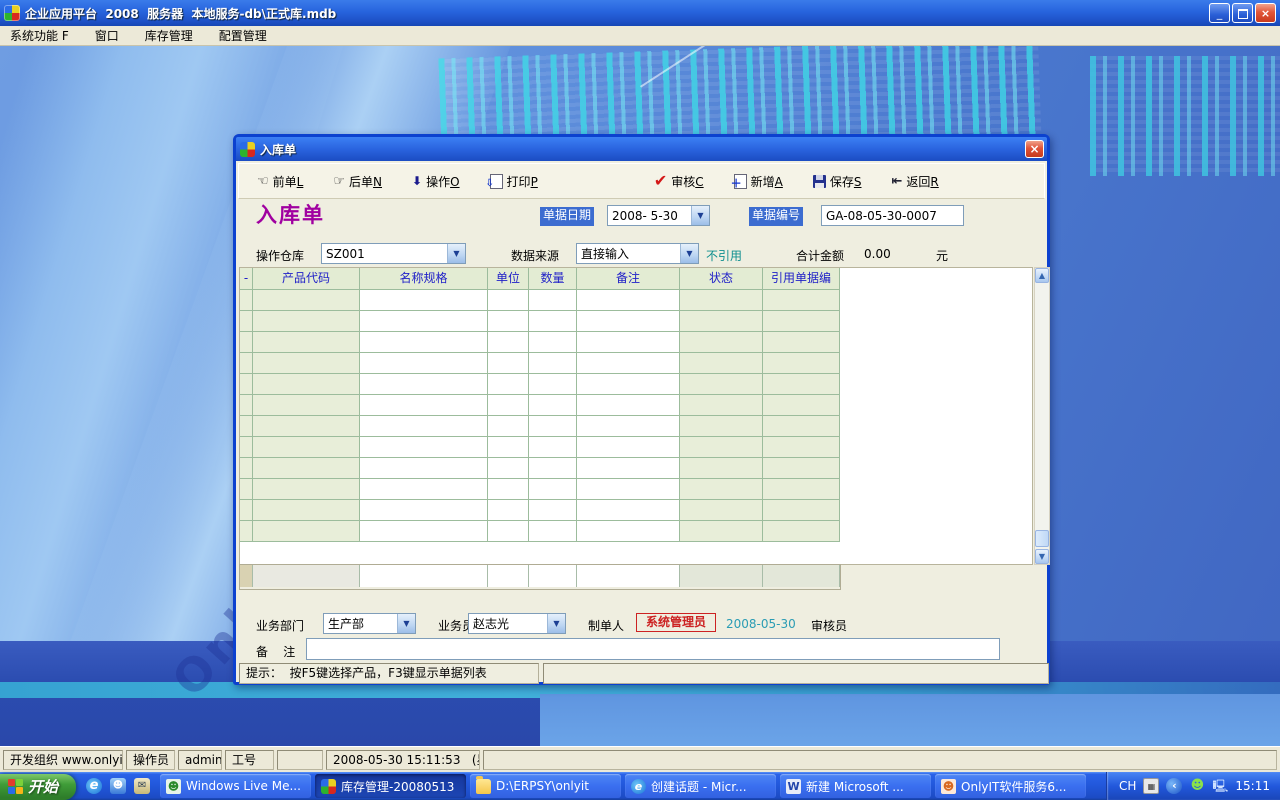 The height and width of the screenshot is (800, 1280). What do you see at coordinates (679, 181) in the screenshot?
I see `audit-button: ✔ 审核C` at bounding box center [679, 181].